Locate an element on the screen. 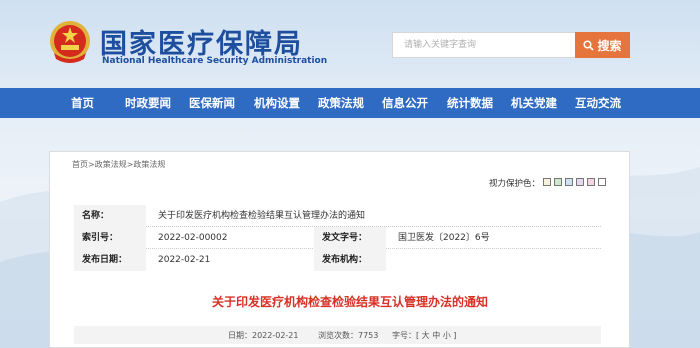  date-value: 2022-02-21 is located at coordinates (184, 260).